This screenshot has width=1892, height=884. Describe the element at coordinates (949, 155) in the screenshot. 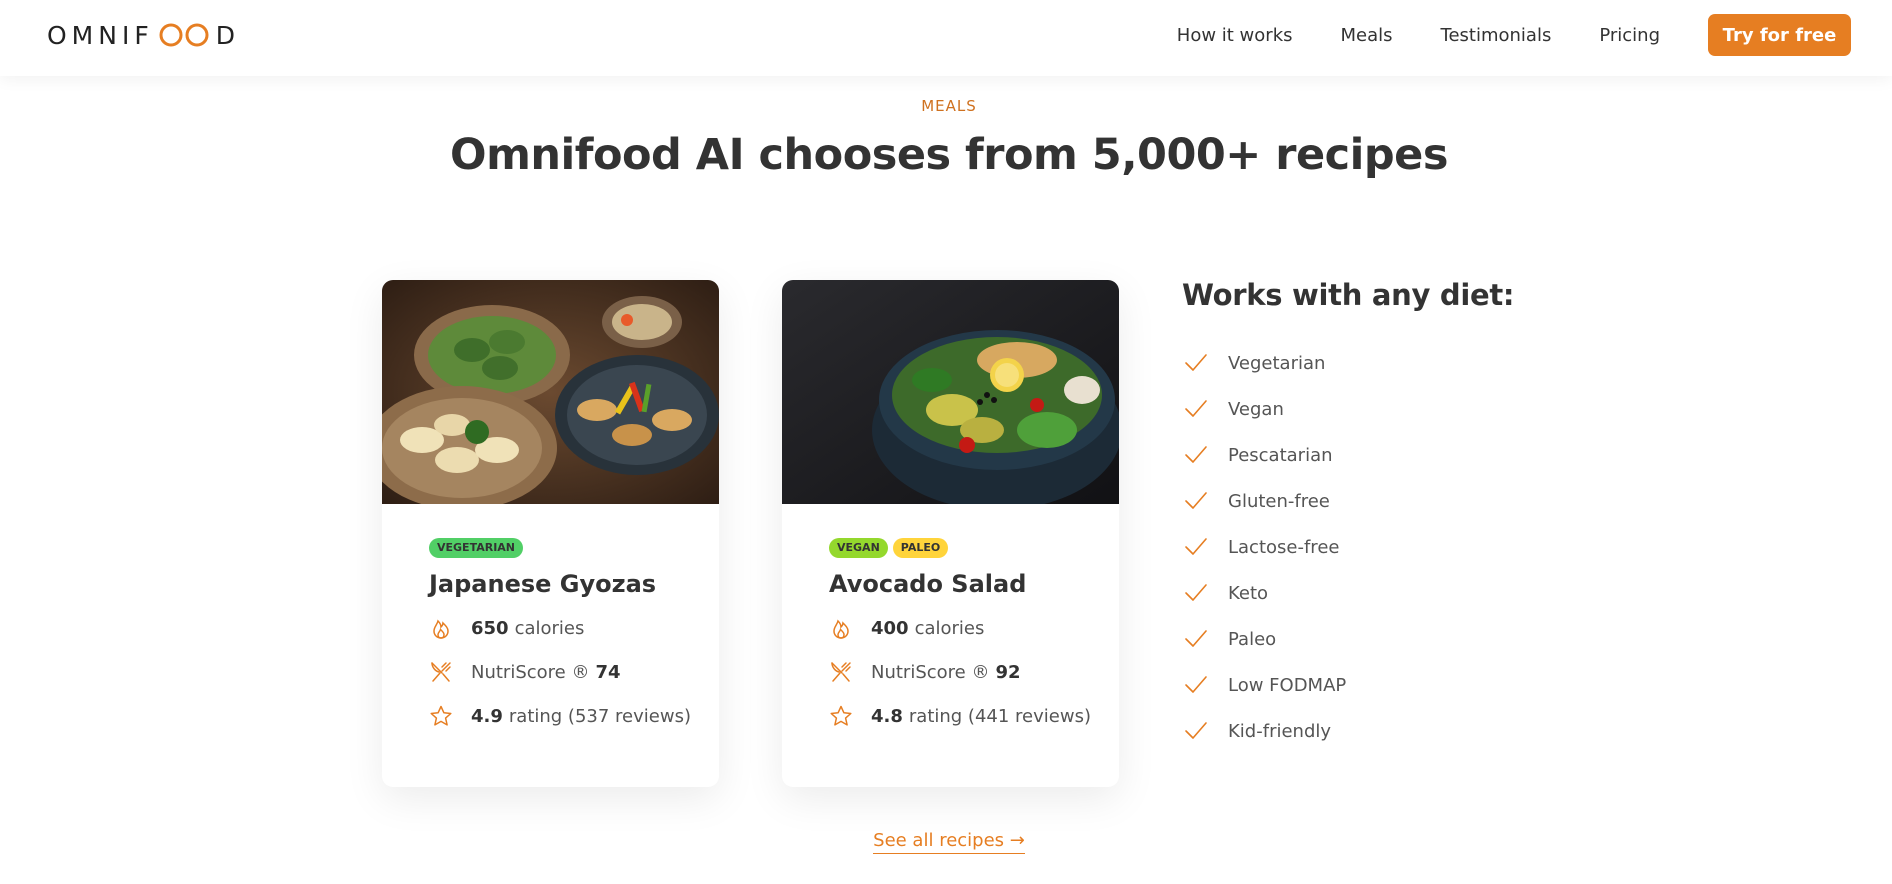

I see `section-heading: Omnifood AI chooses from 5,000+ recipes` at that location.